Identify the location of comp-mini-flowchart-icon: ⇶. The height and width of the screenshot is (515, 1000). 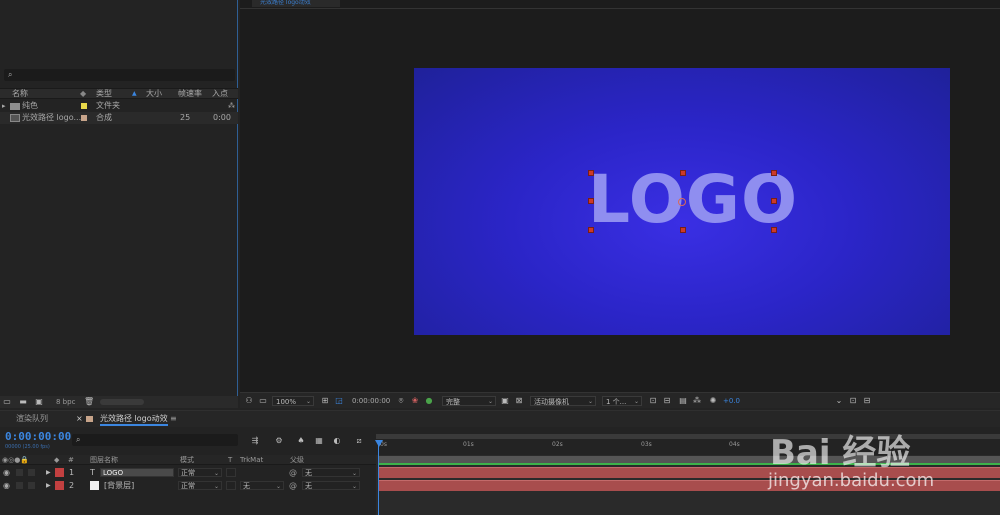
(255, 441).